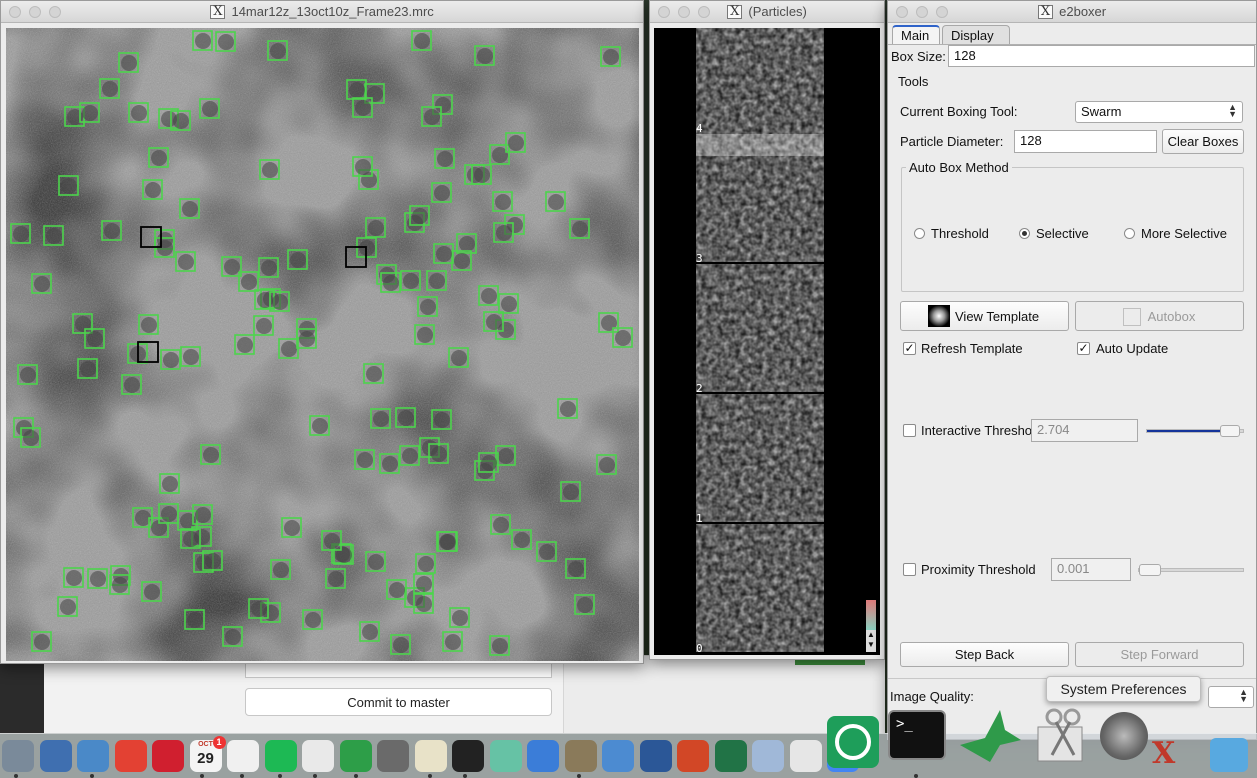 Image resolution: width=1257 pixels, height=778 pixels. What do you see at coordinates (1132, 348) in the screenshot?
I see `auto-update-label: Auto Update` at bounding box center [1132, 348].